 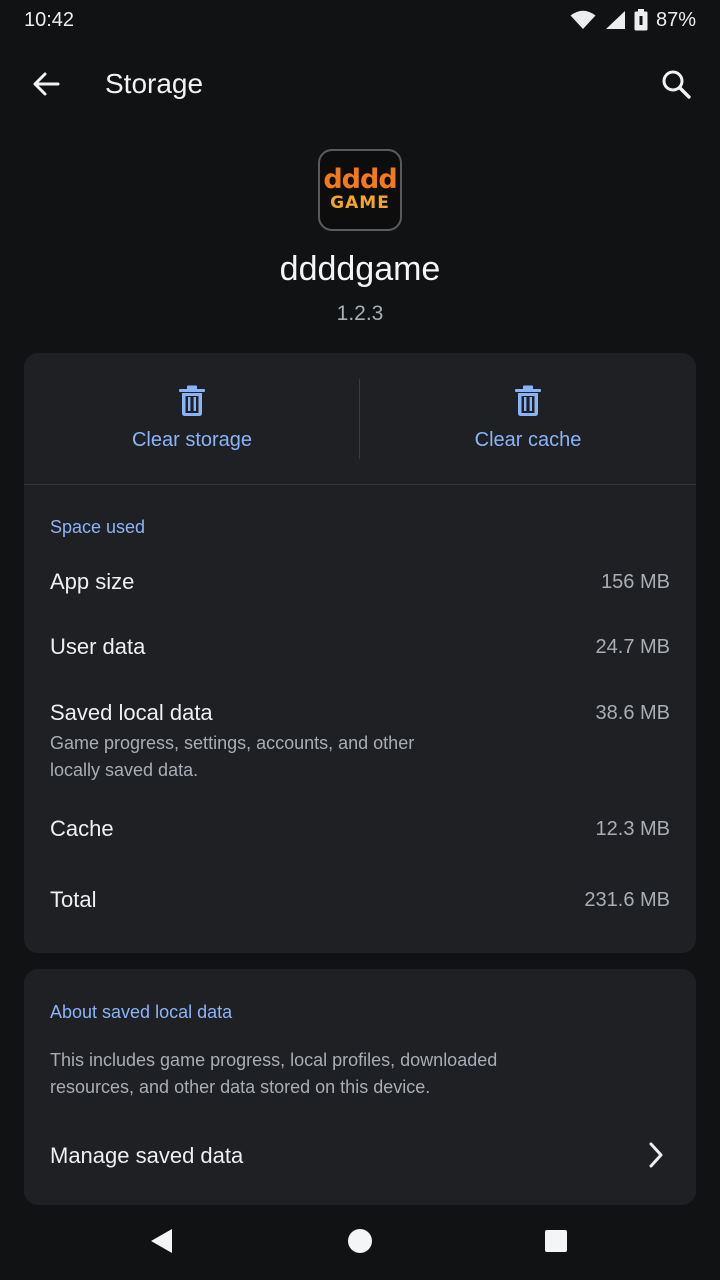 What do you see at coordinates (641, 20) in the screenshot?
I see `battery-icon` at bounding box center [641, 20].